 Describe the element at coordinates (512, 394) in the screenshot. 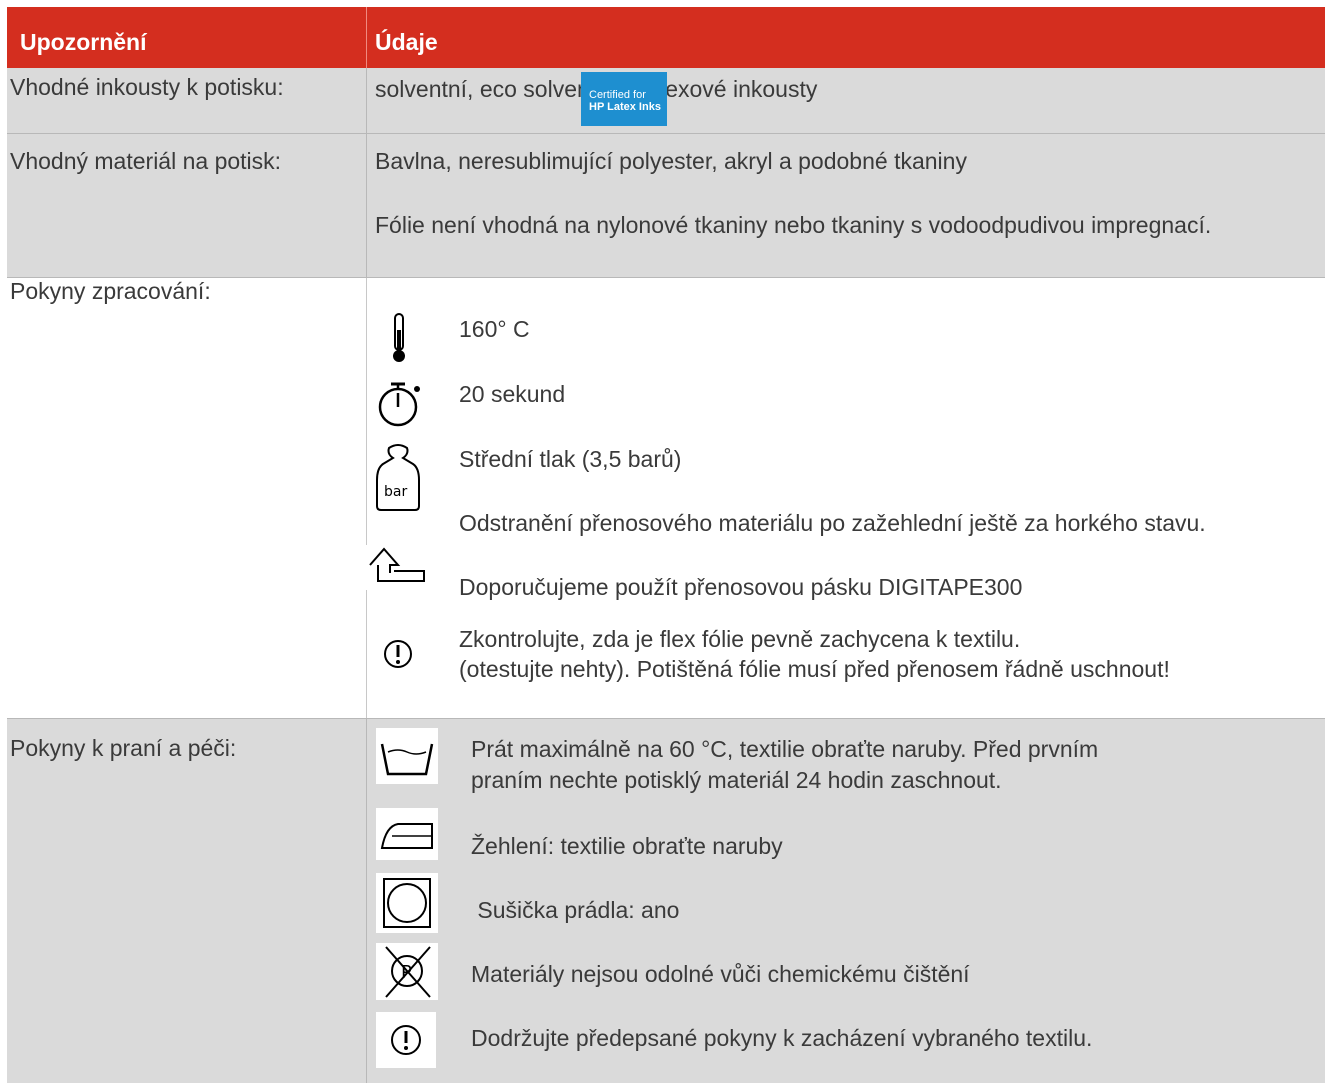

I see `processing-time: 20 sekund` at that location.